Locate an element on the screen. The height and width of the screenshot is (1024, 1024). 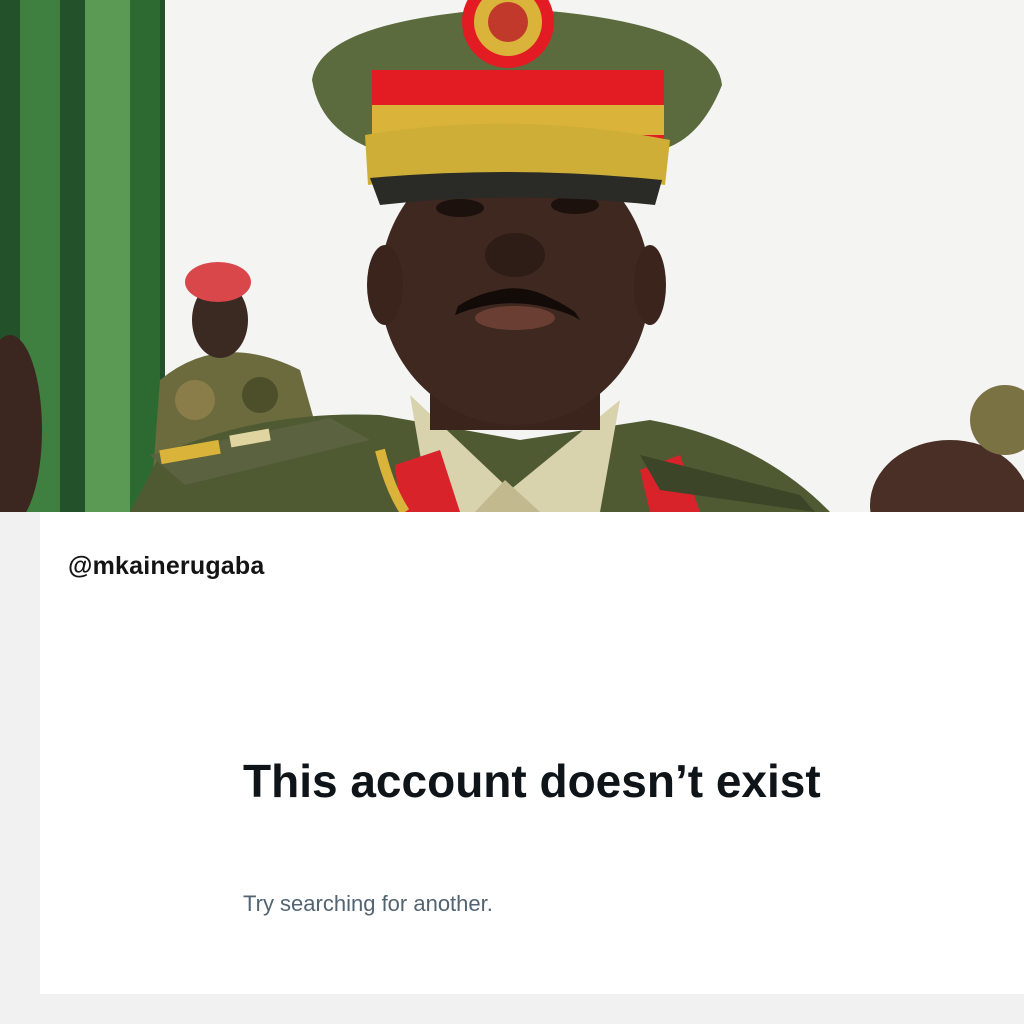
empty-state-title: This account doesn’t exist is located at coordinates (532, 781).